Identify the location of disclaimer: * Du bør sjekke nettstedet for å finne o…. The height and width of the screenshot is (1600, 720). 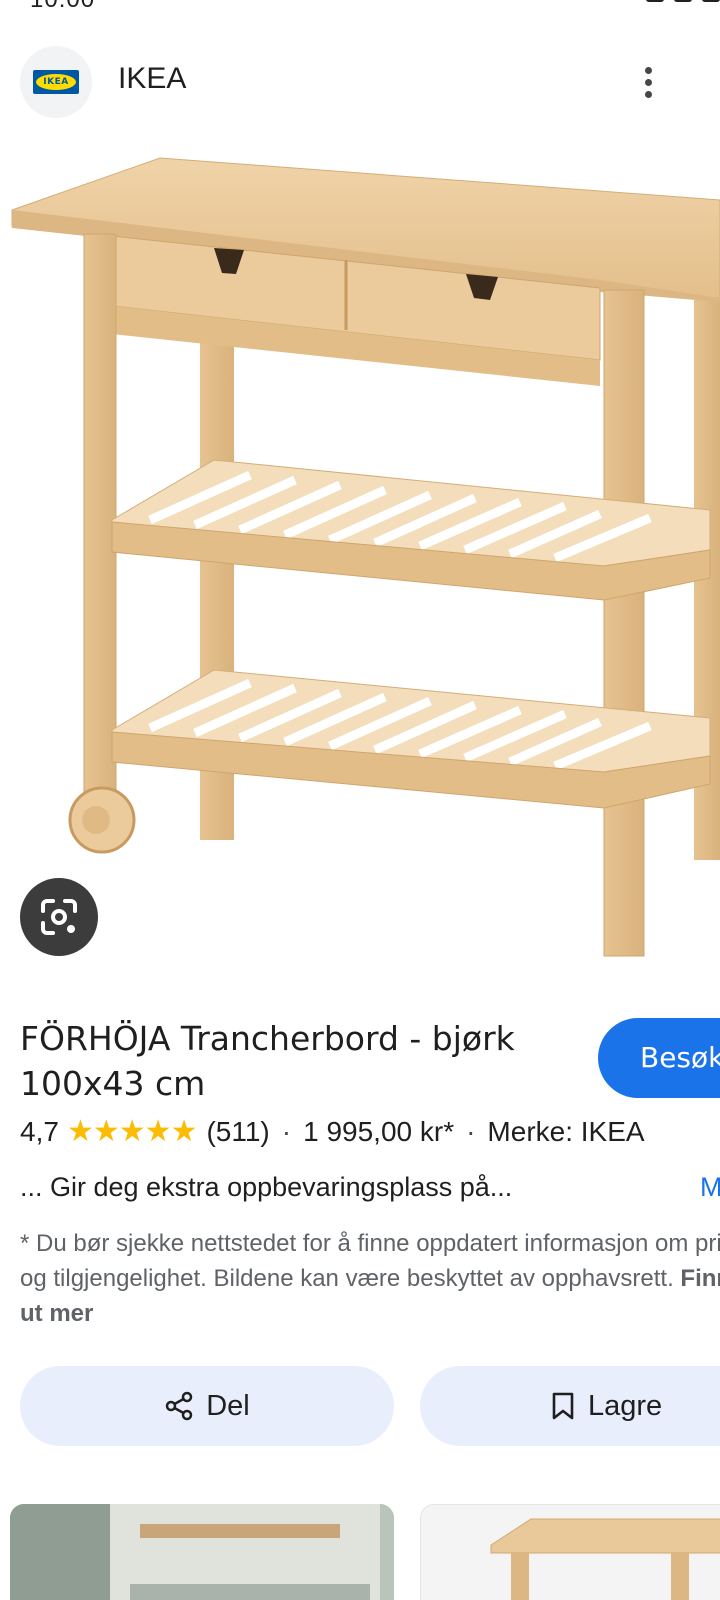
(370, 1278).